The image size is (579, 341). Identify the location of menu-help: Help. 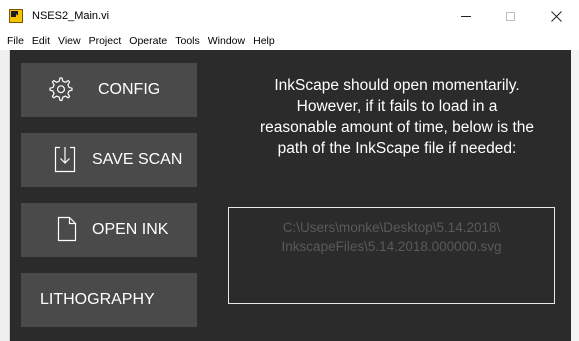
(264, 41).